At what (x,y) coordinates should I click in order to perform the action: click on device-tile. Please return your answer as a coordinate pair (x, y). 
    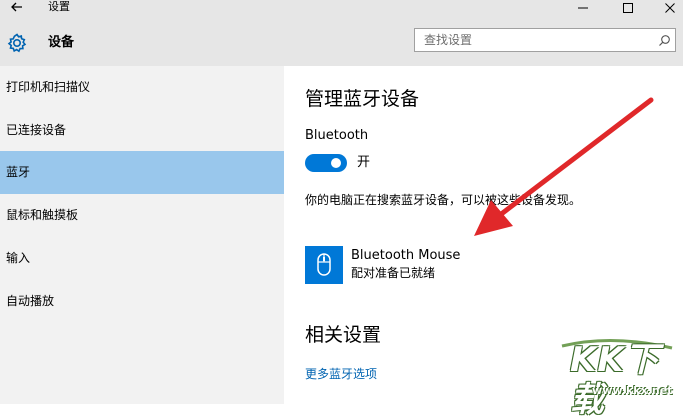
    Looking at the image, I should click on (324, 265).